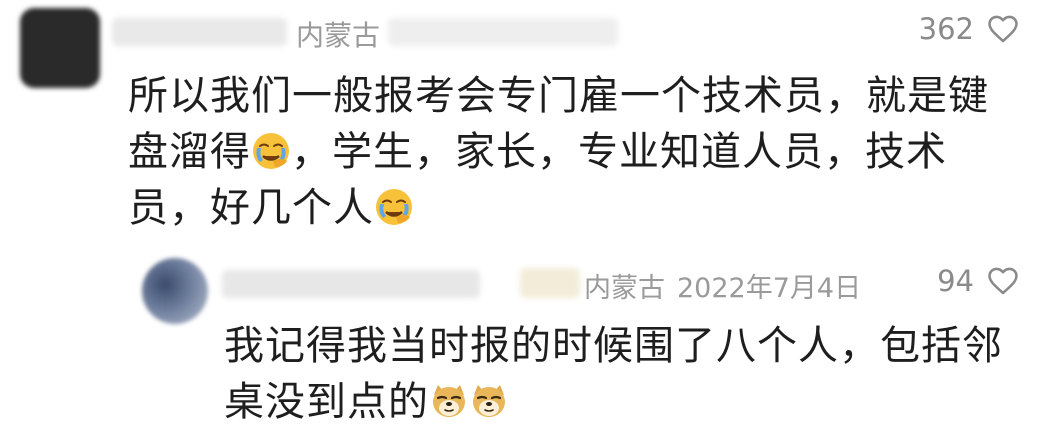 This screenshot has width=1040, height=432. Describe the element at coordinates (946, 29) in the screenshot. I see `like-count: 362` at that location.